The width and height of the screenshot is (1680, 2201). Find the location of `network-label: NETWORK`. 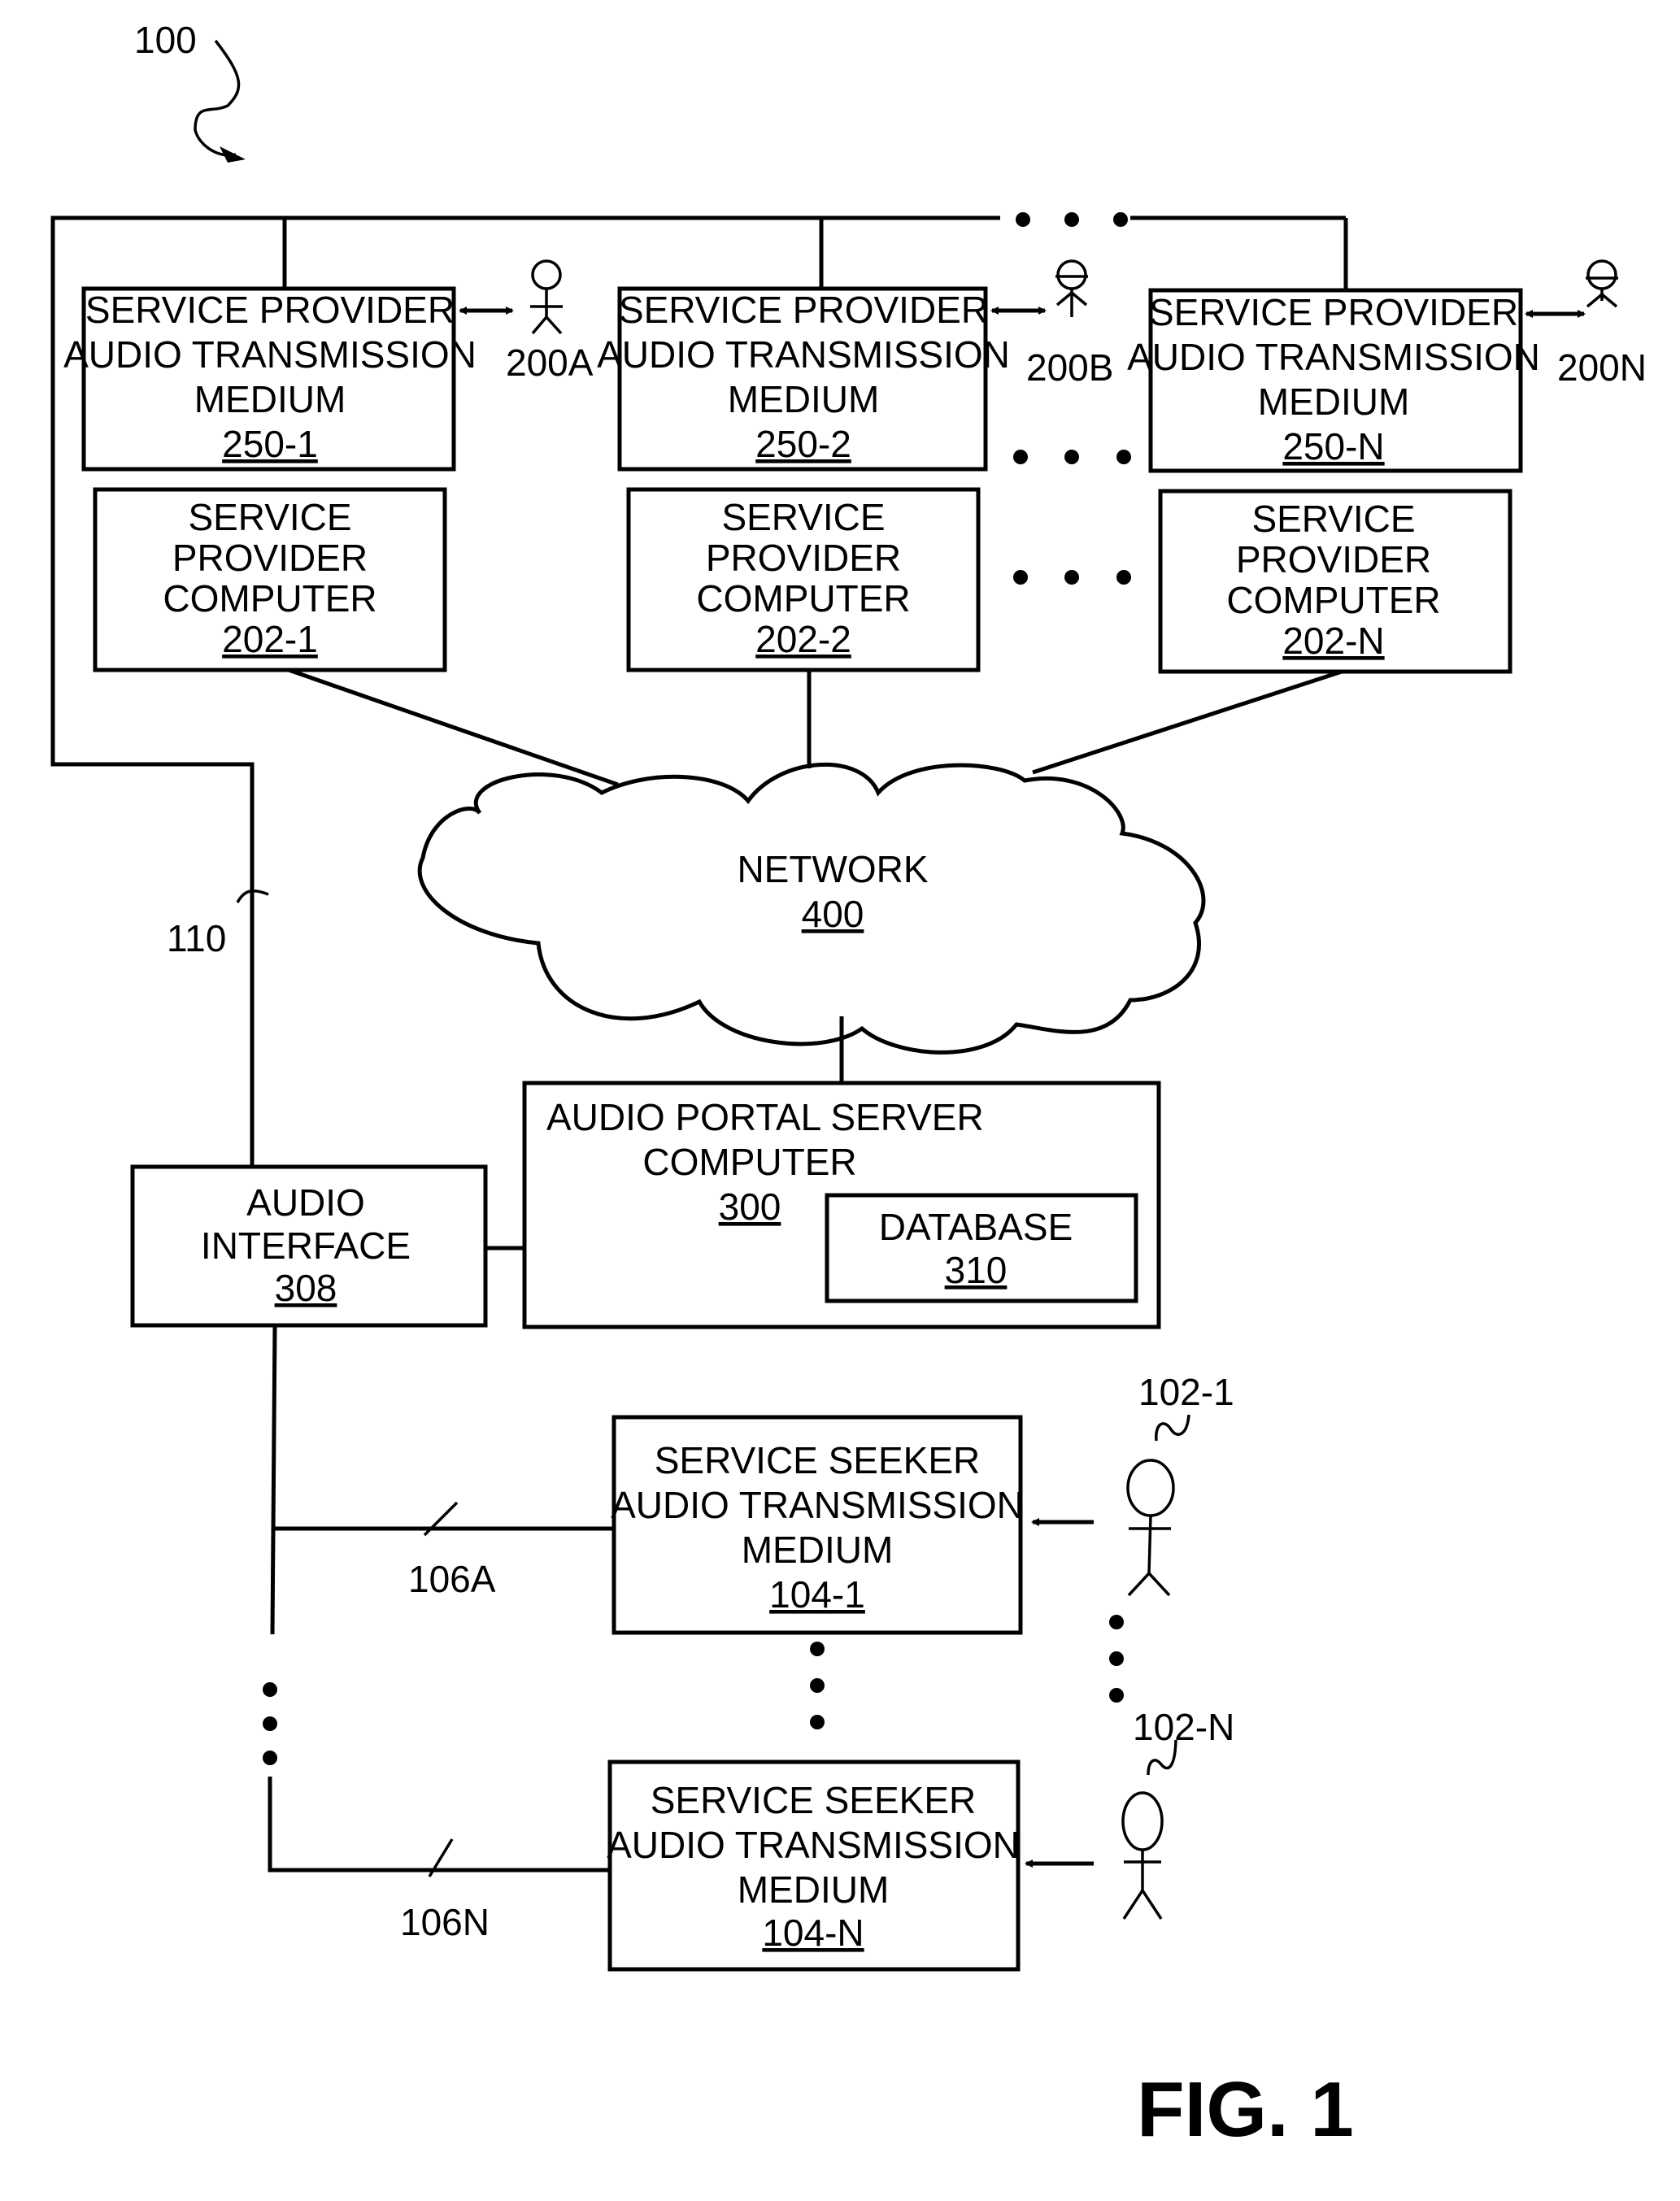

network-label: NETWORK is located at coordinates (832, 869).